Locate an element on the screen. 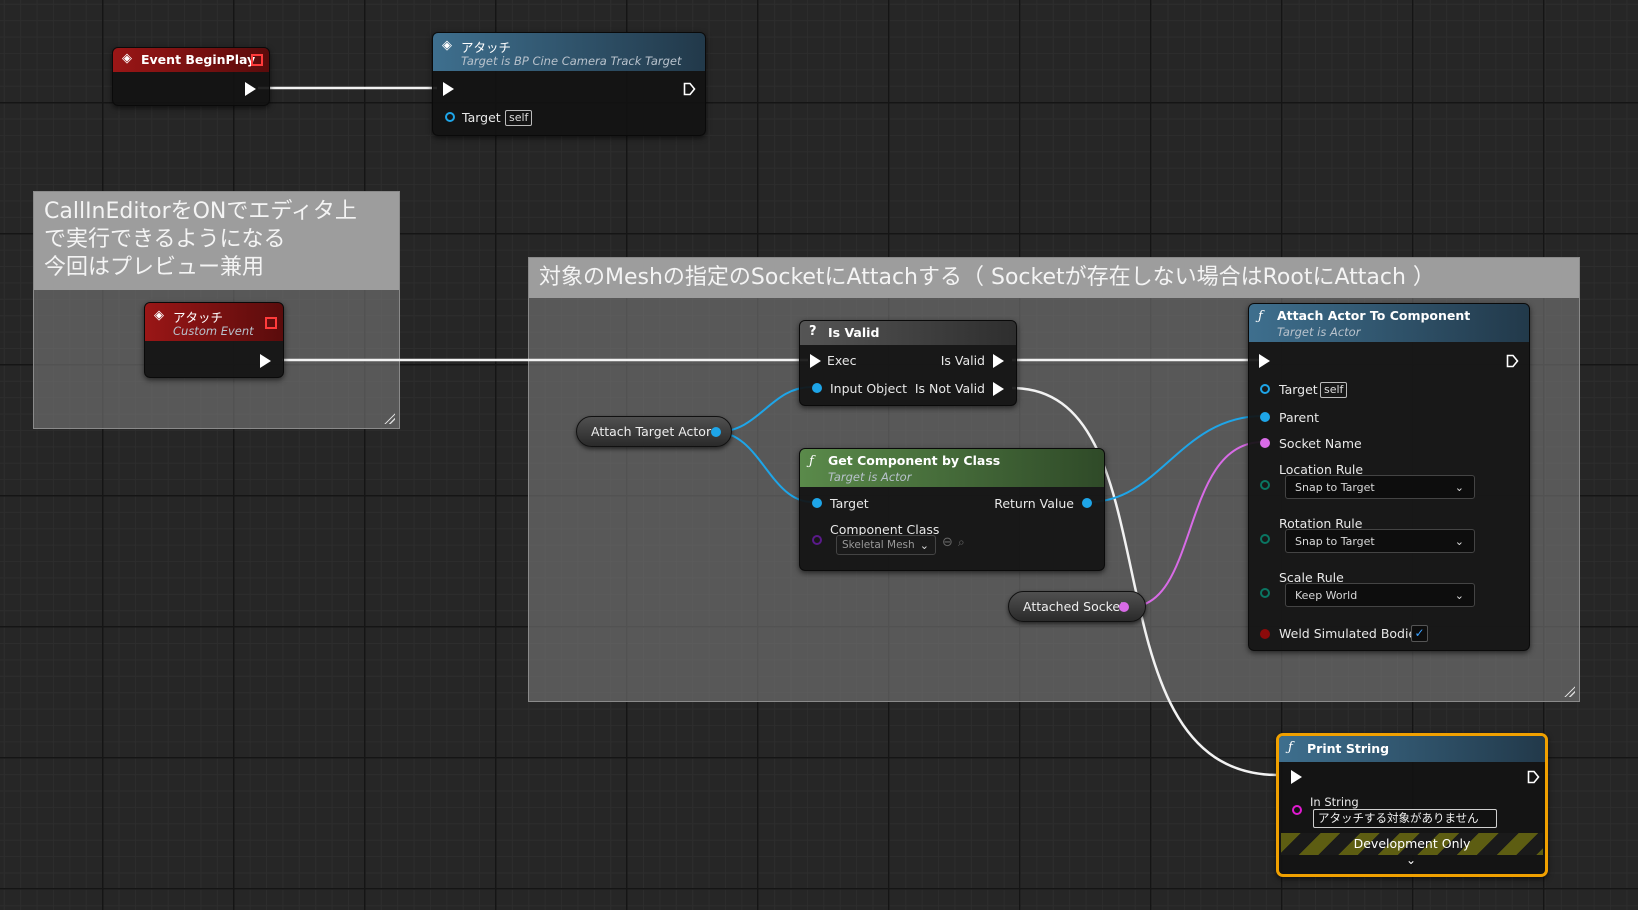 The image size is (1638, 910). input-object-pin is located at coordinates (817, 388).